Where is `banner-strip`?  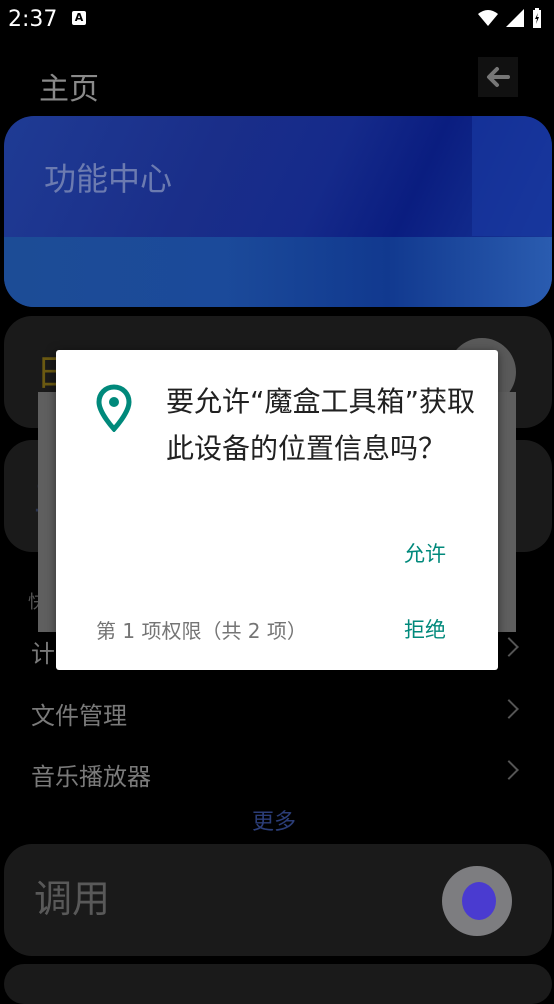
banner-strip is located at coordinates (278, 272).